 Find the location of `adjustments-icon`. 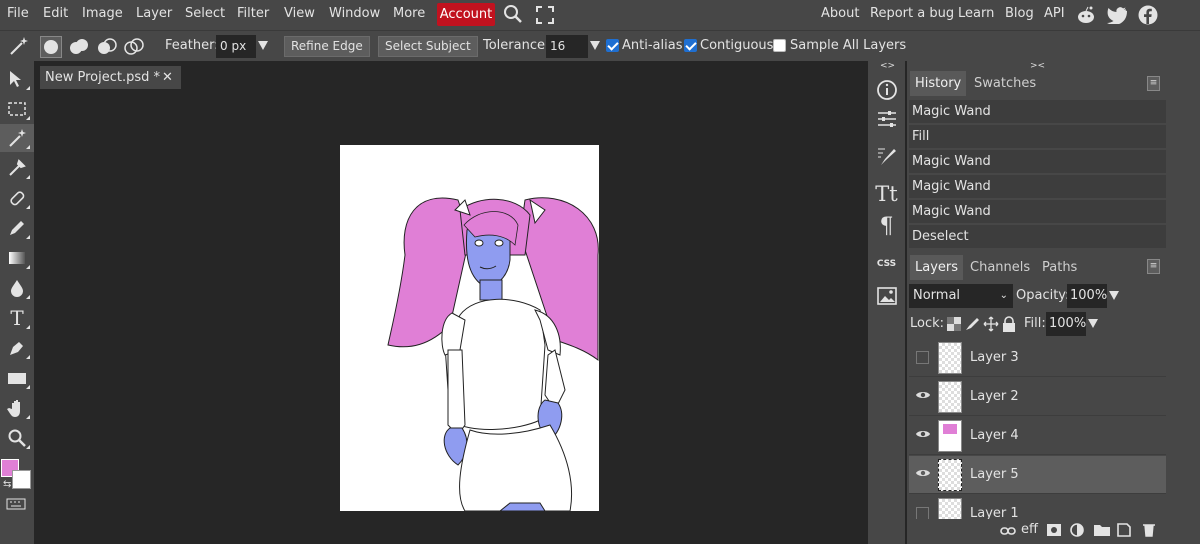

adjustments-icon is located at coordinates (886, 119).